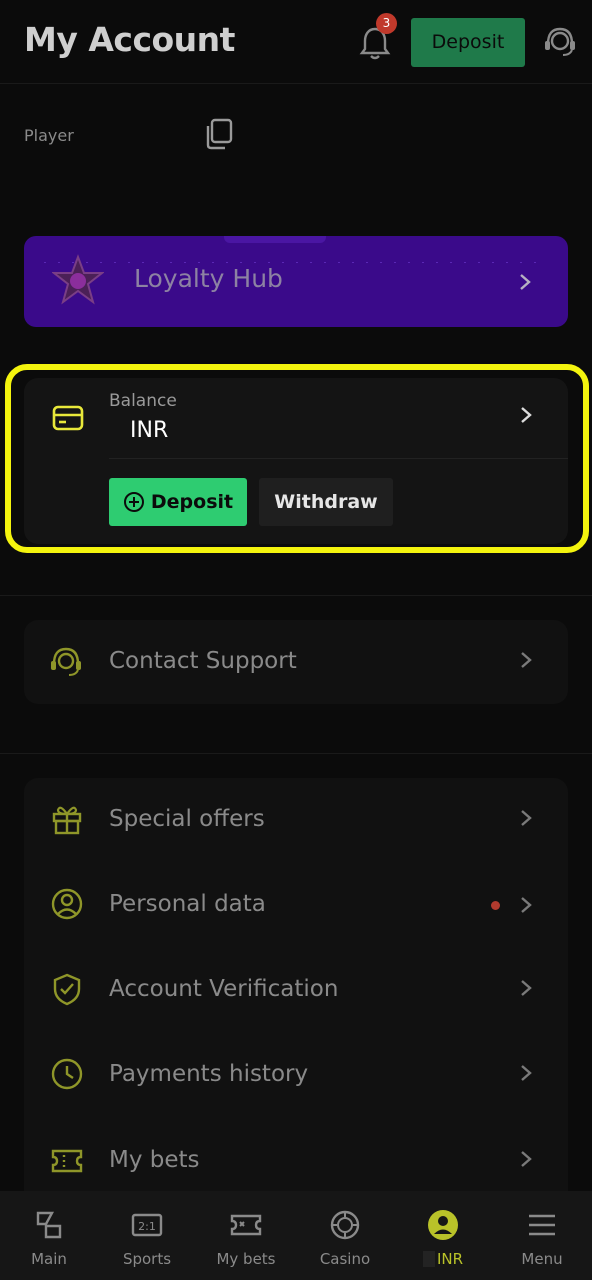 Image resolution: width=592 pixels, height=1280 pixels. I want to click on contact-support-label: Contact Support, so click(203, 661).